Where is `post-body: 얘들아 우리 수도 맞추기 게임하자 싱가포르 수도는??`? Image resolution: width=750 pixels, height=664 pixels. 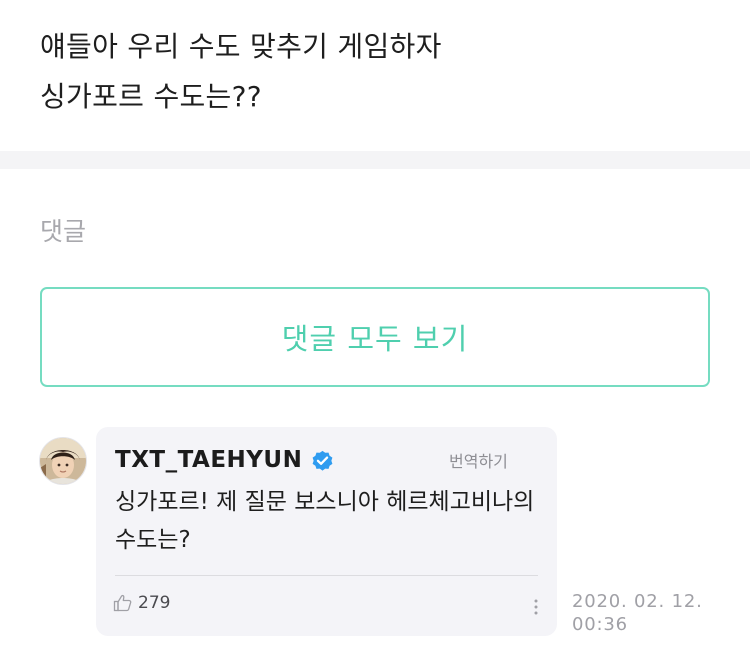
post-body: 얘들아 우리 수도 맞추기 게임하자 싱가포르 수도는?? is located at coordinates (380, 72).